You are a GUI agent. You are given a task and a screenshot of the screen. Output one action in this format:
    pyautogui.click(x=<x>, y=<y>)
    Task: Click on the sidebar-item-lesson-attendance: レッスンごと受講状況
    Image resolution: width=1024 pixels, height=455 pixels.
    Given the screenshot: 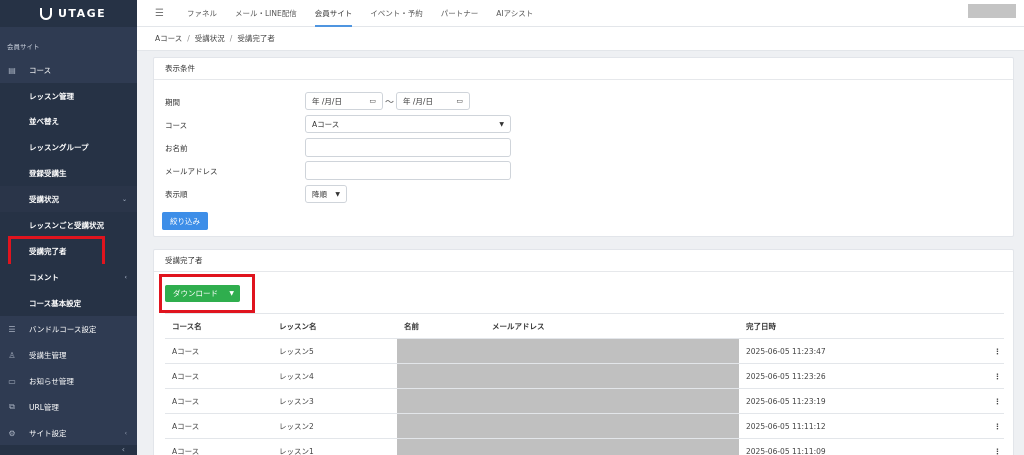 What is the action you would take?
    pyautogui.click(x=68, y=225)
    